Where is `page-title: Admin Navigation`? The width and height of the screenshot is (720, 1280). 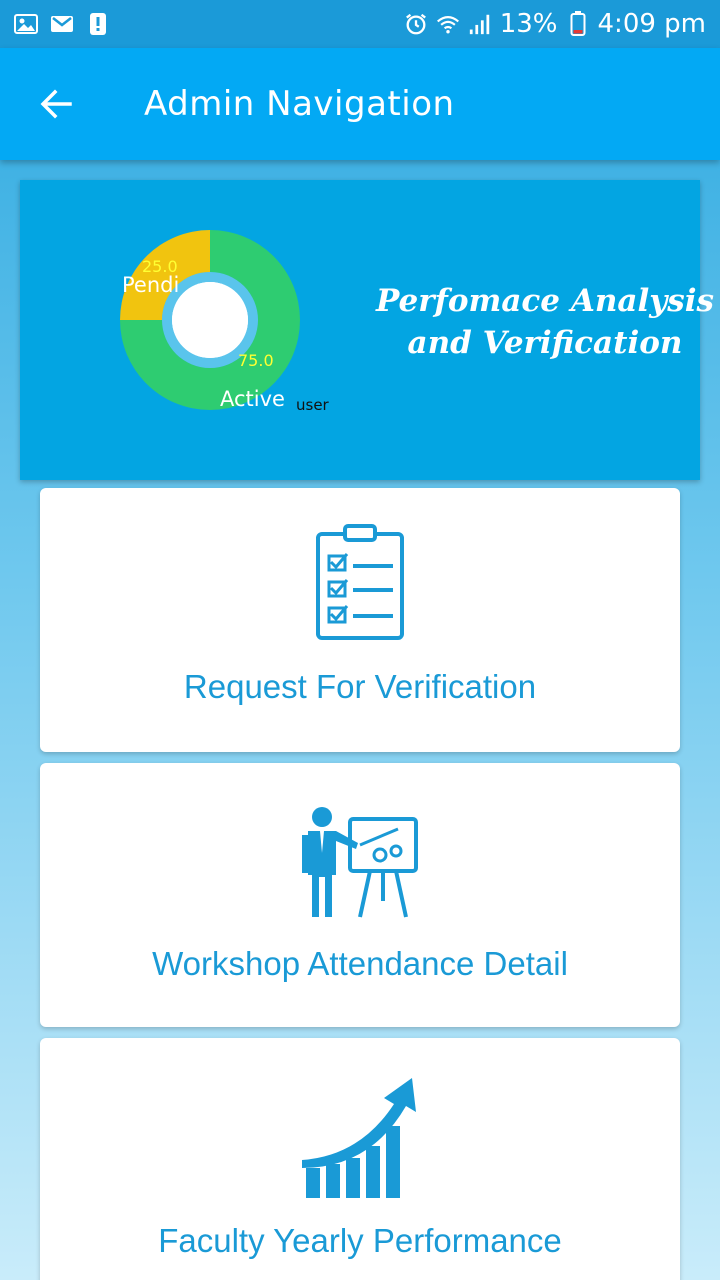
page-title: Admin Navigation is located at coordinates (299, 104).